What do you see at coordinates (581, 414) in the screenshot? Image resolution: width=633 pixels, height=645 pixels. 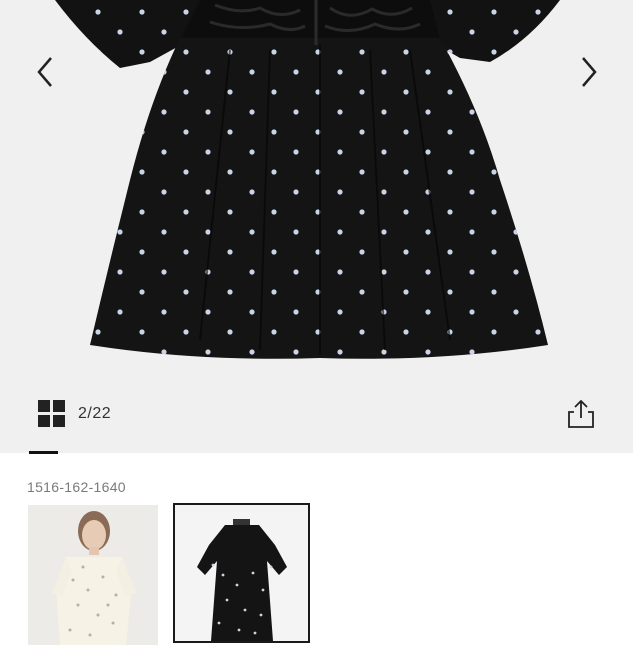 I see `share-icon` at bounding box center [581, 414].